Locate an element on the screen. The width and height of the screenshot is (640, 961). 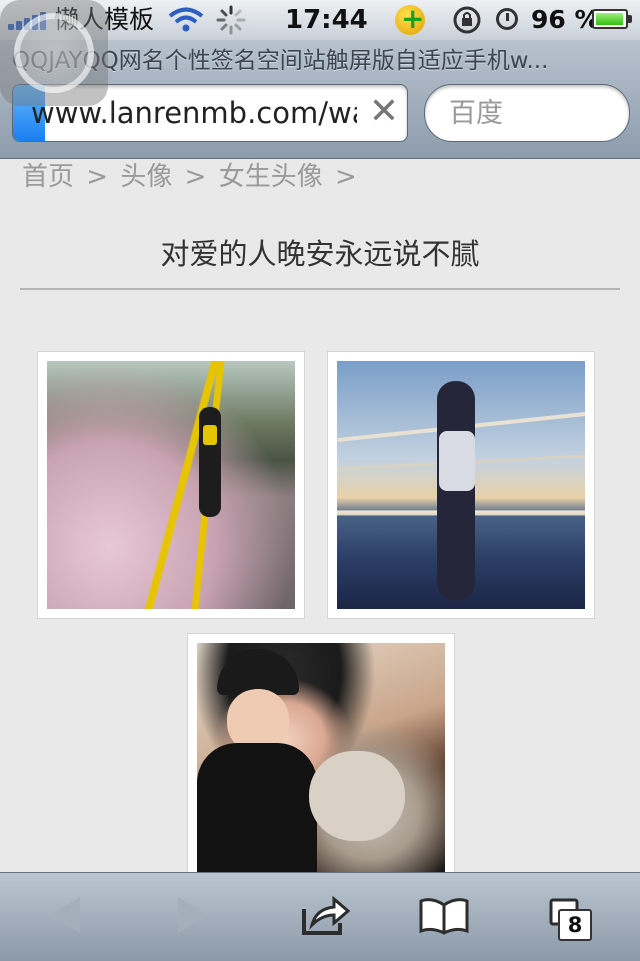
breadcrumb-home-link: 首页 is located at coordinates (48, 177).